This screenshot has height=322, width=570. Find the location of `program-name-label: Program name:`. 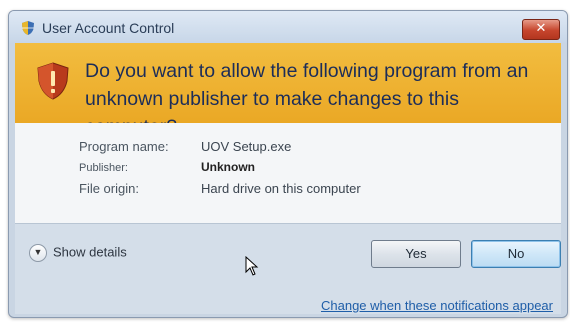

program-name-label: Program name: is located at coordinates (124, 146).